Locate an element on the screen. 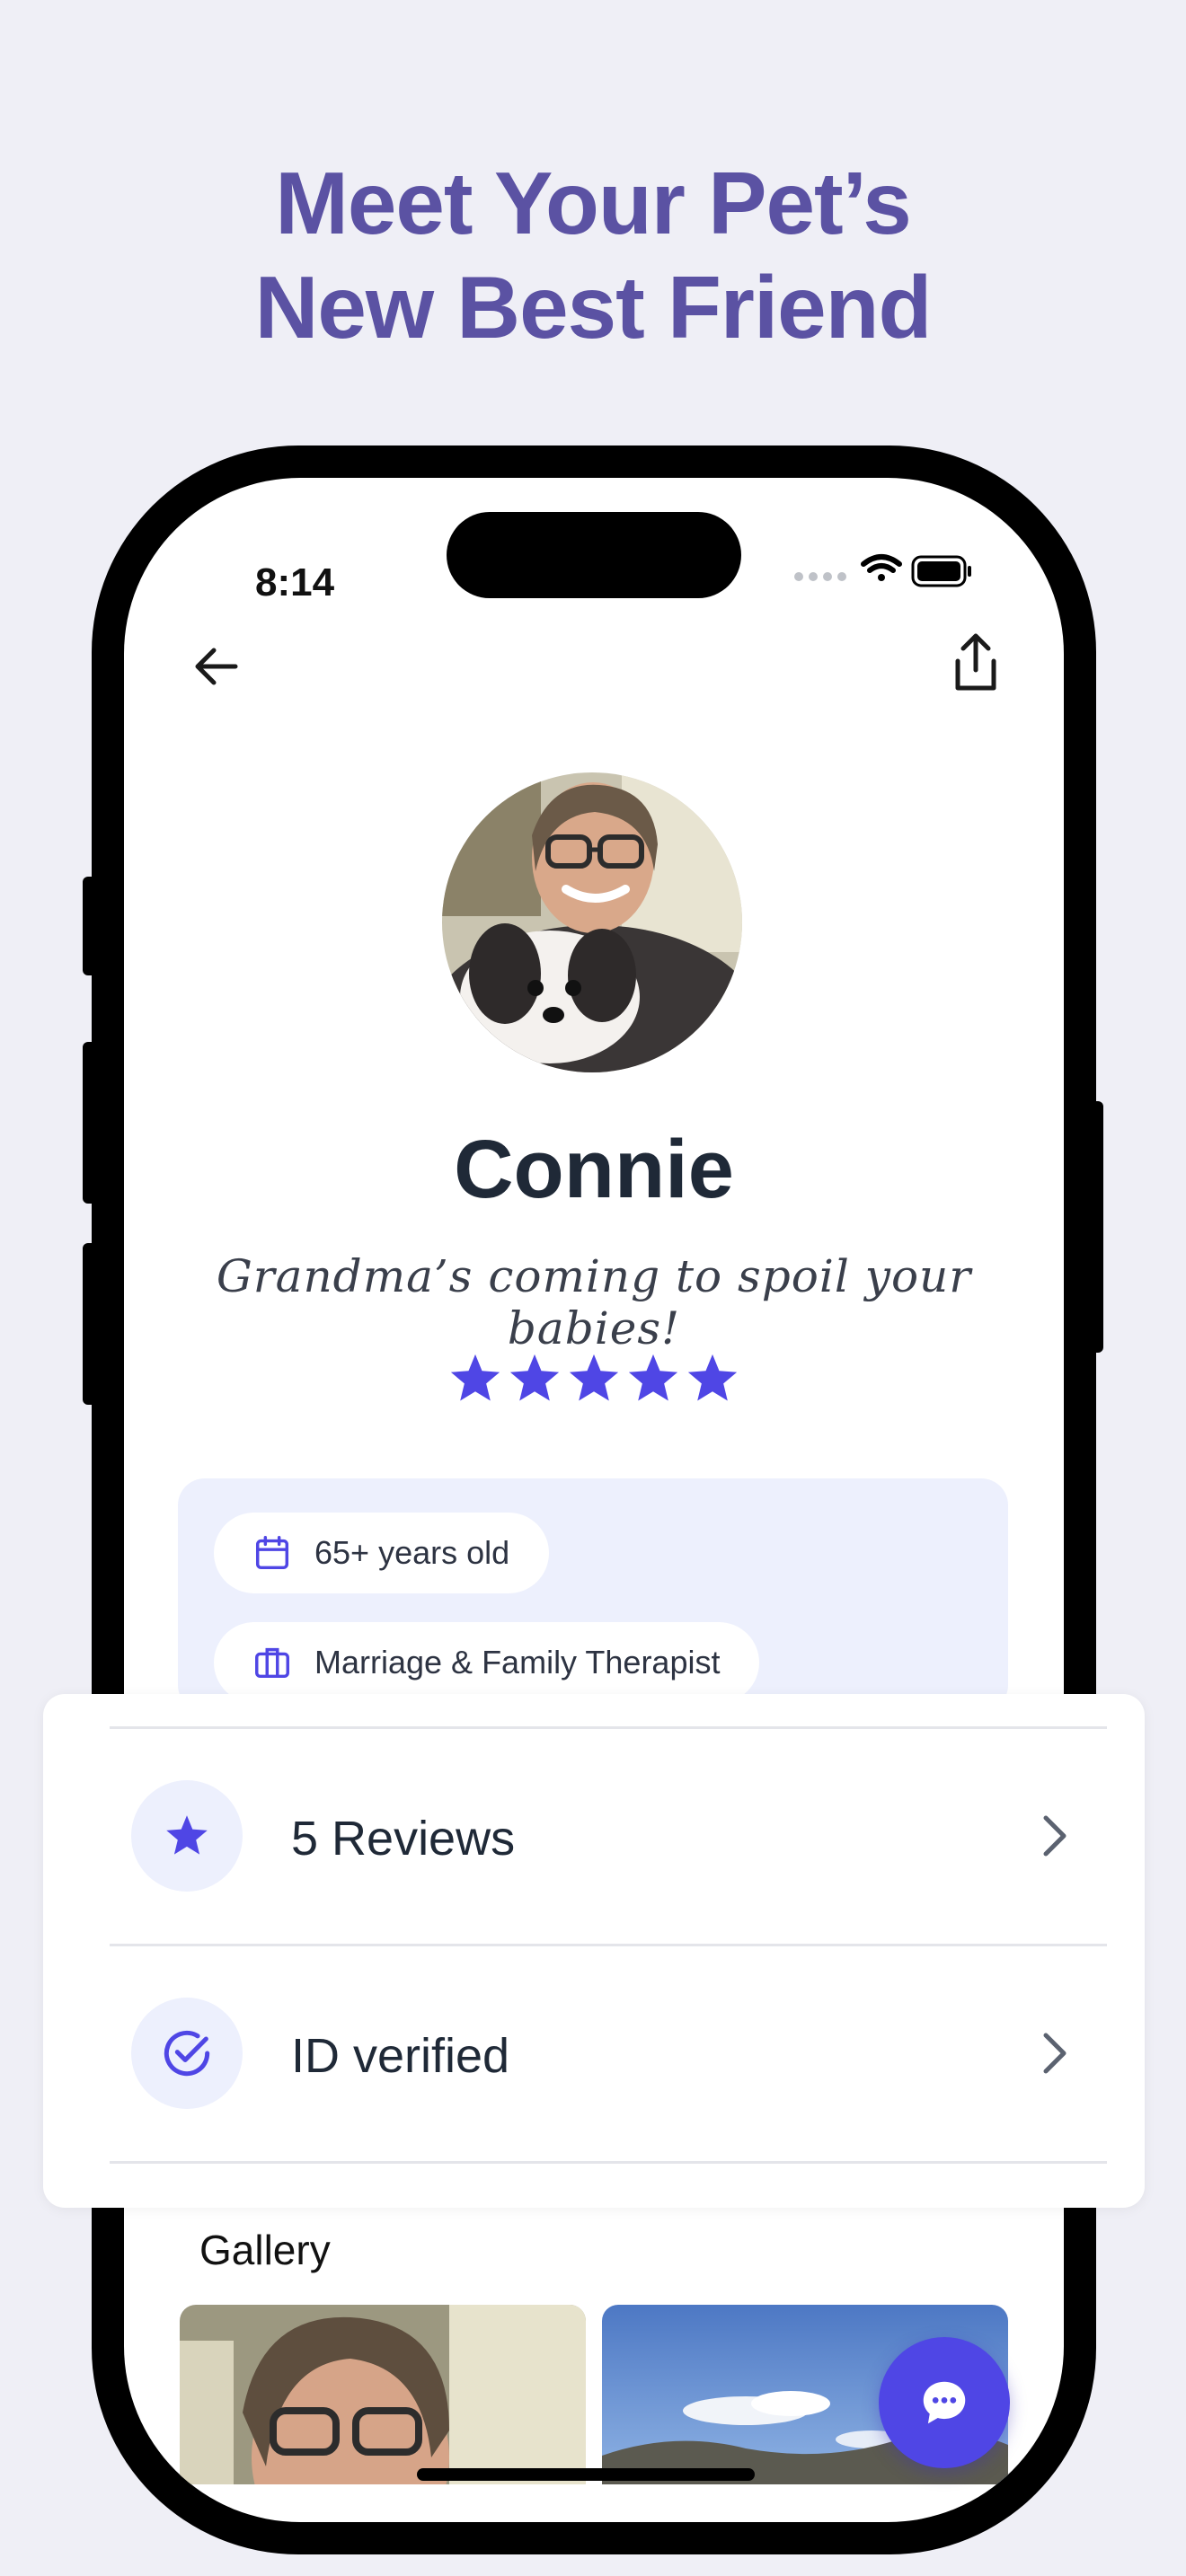  reviews-label: 5 Reviews is located at coordinates (403, 1839).